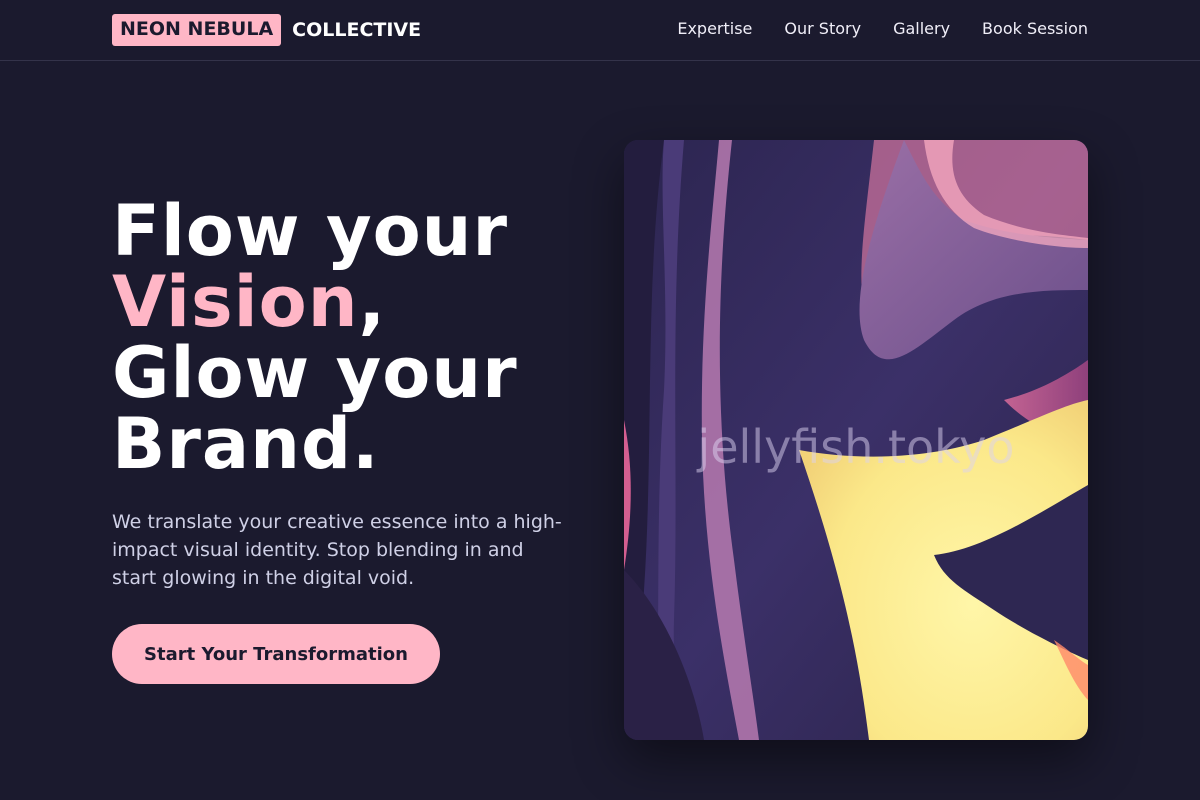  Describe the element at coordinates (246, 444) in the screenshot. I see `hero-title-line-4: Brand.` at that location.